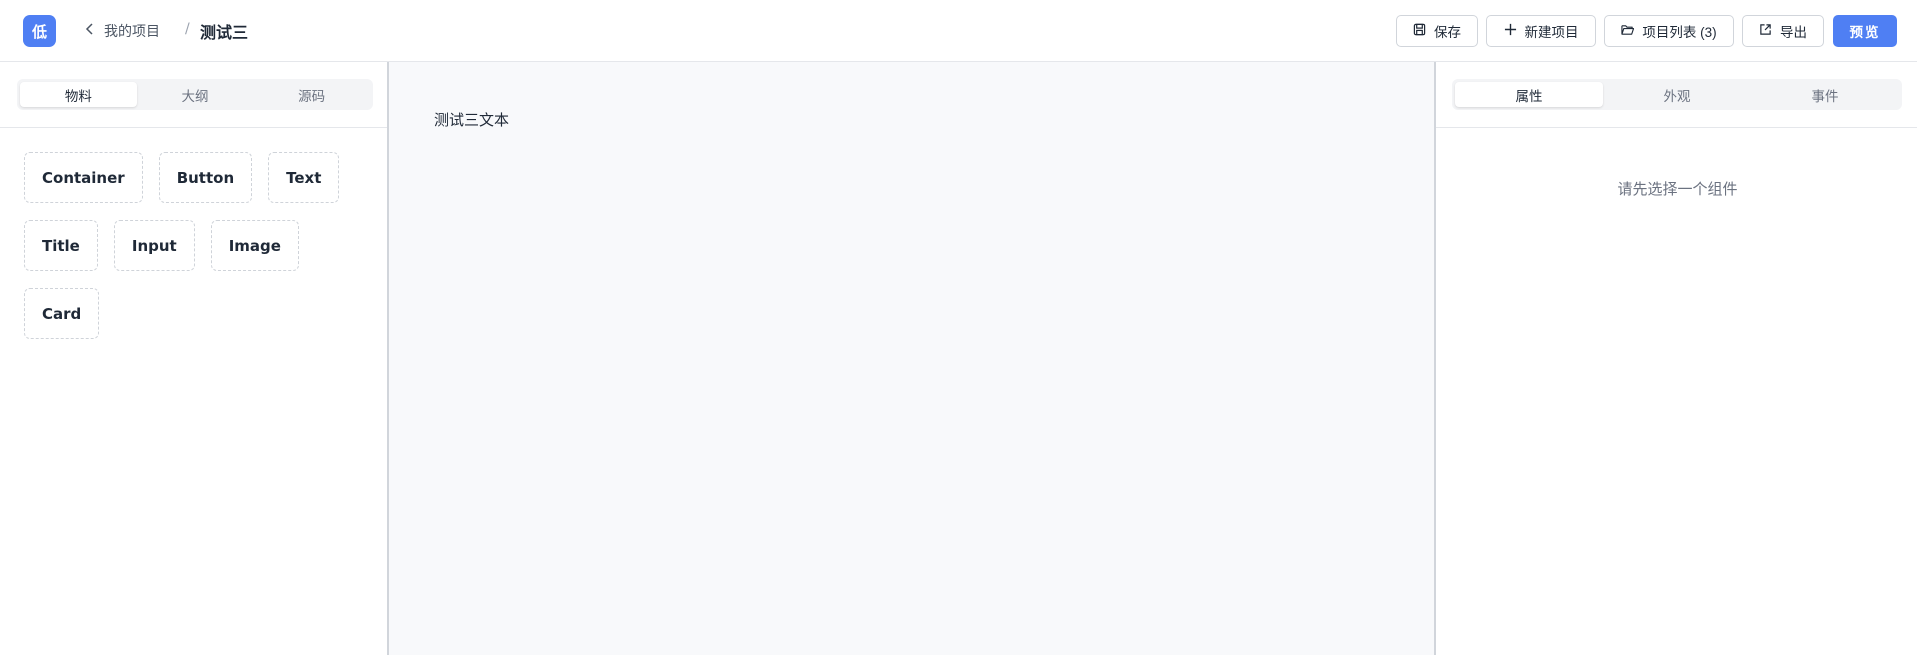 The width and height of the screenshot is (1917, 655). What do you see at coordinates (1419, 31) in the screenshot?
I see `save-icon` at bounding box center [1419, 31].